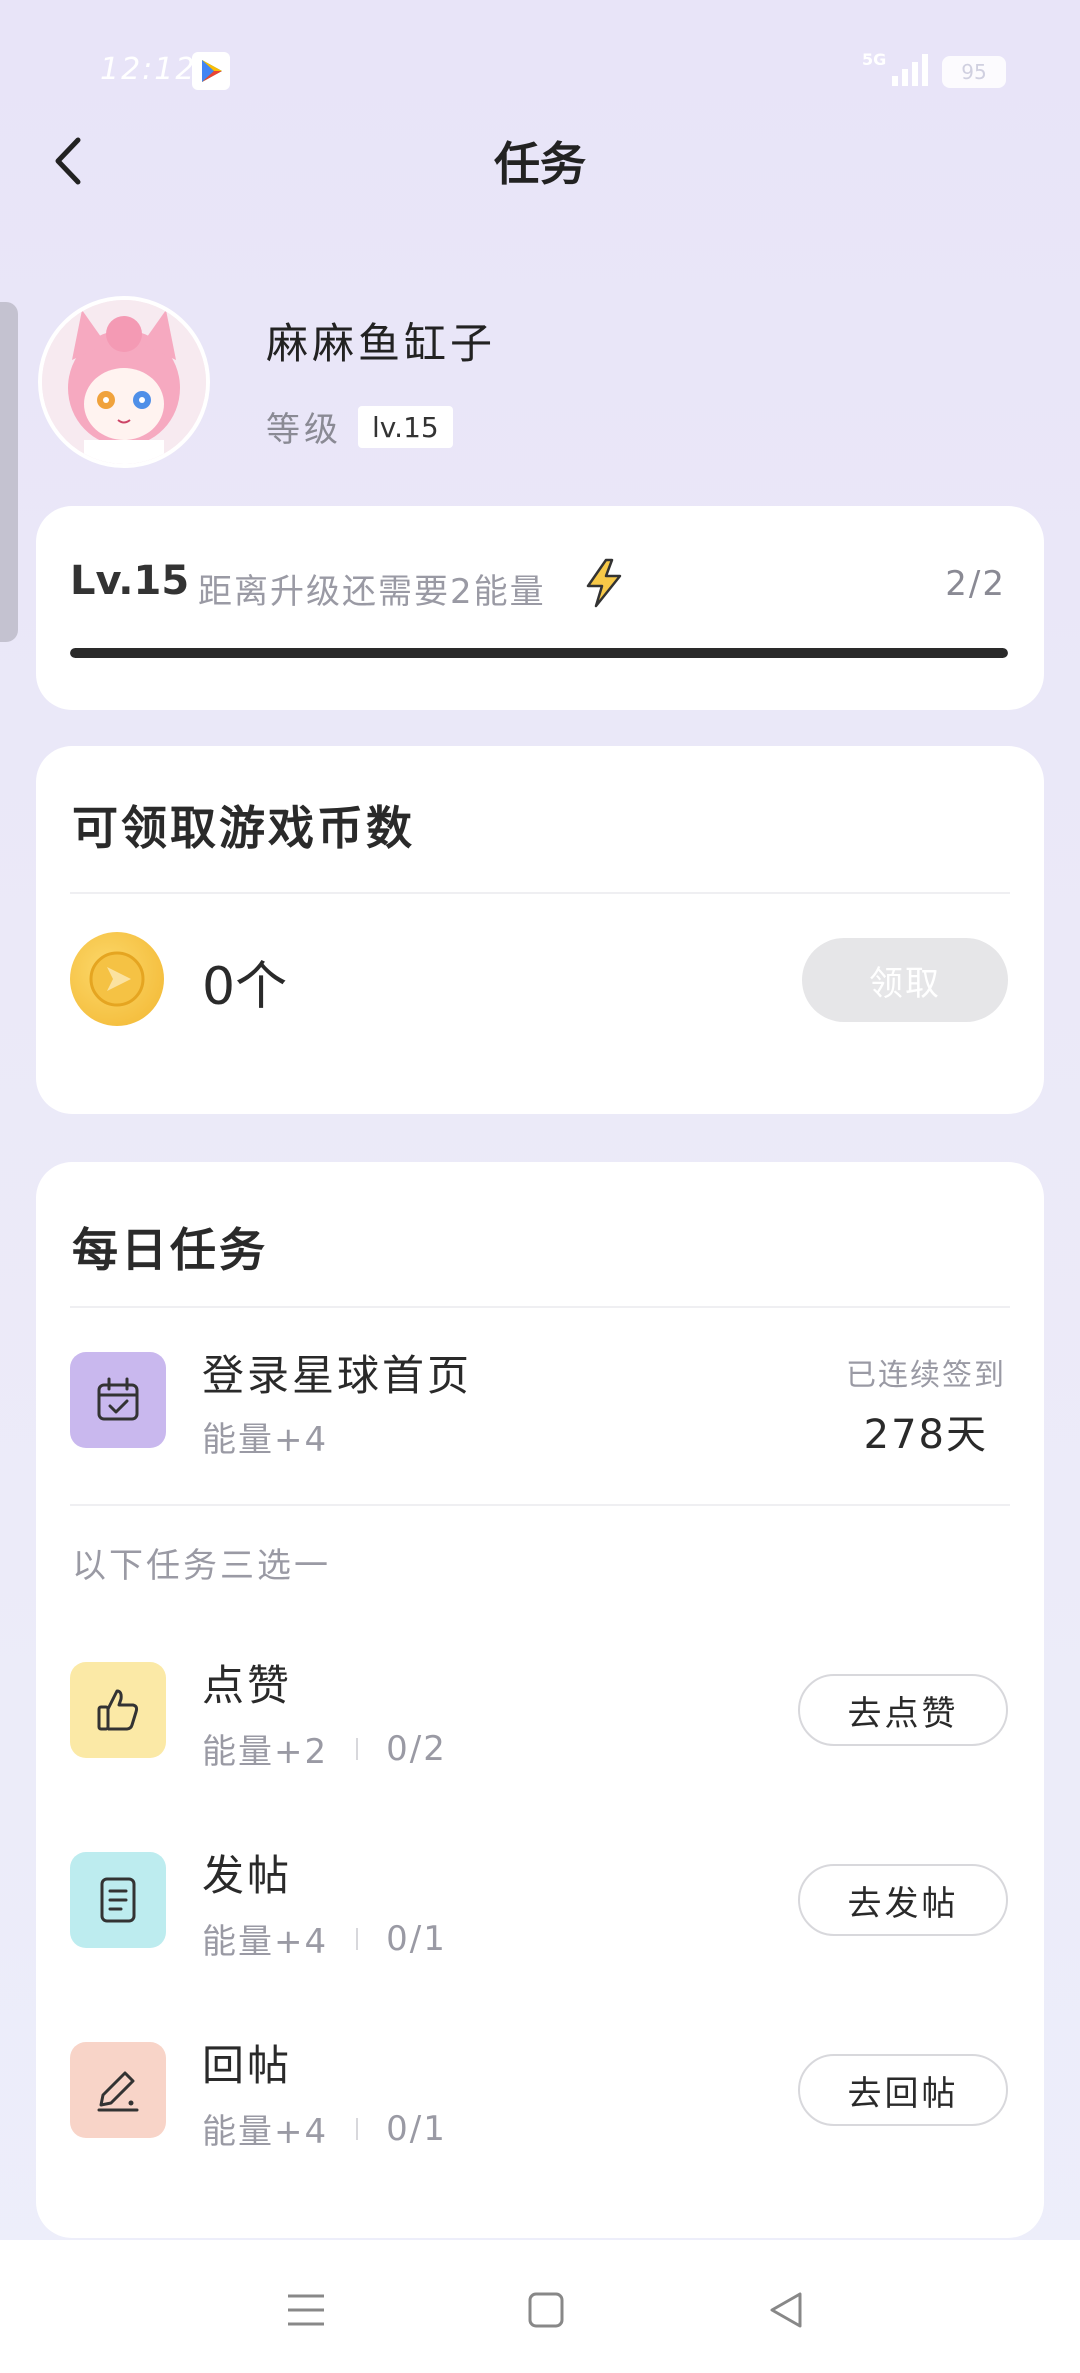  Describe the element at coordinates (405, 427) in the screenshot. I see `level-badge: lv.15` at that location.